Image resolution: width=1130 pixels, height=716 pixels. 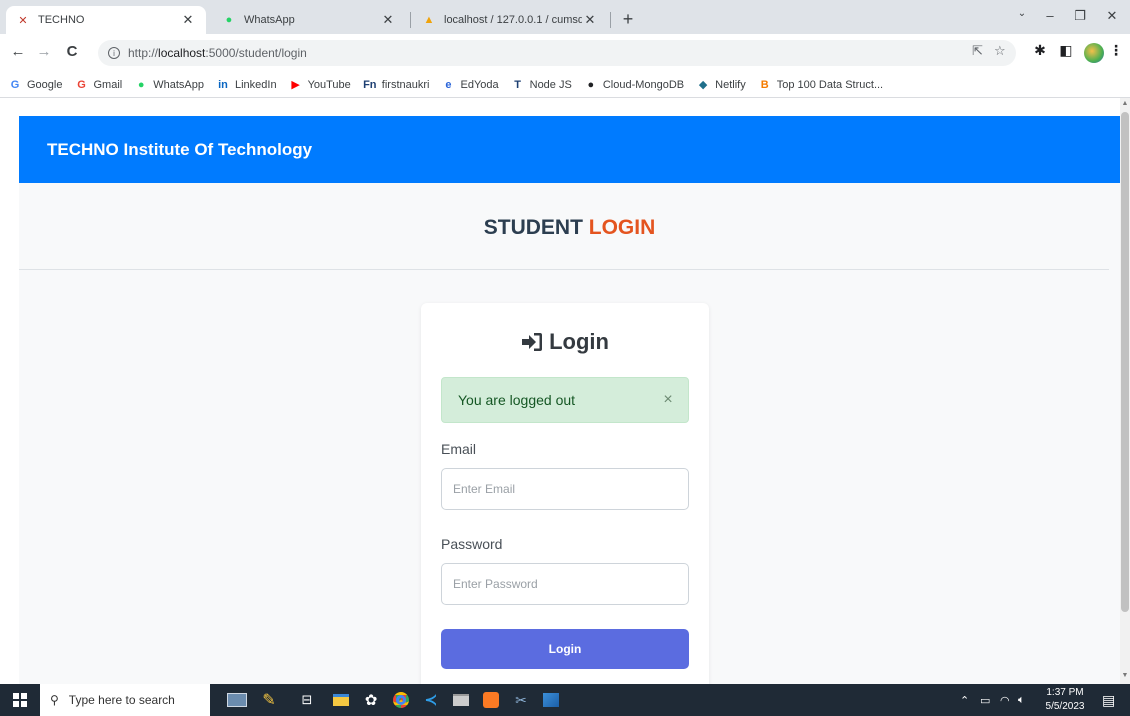 I want to click on file-explorer-icon, so click(x=341, y=700).